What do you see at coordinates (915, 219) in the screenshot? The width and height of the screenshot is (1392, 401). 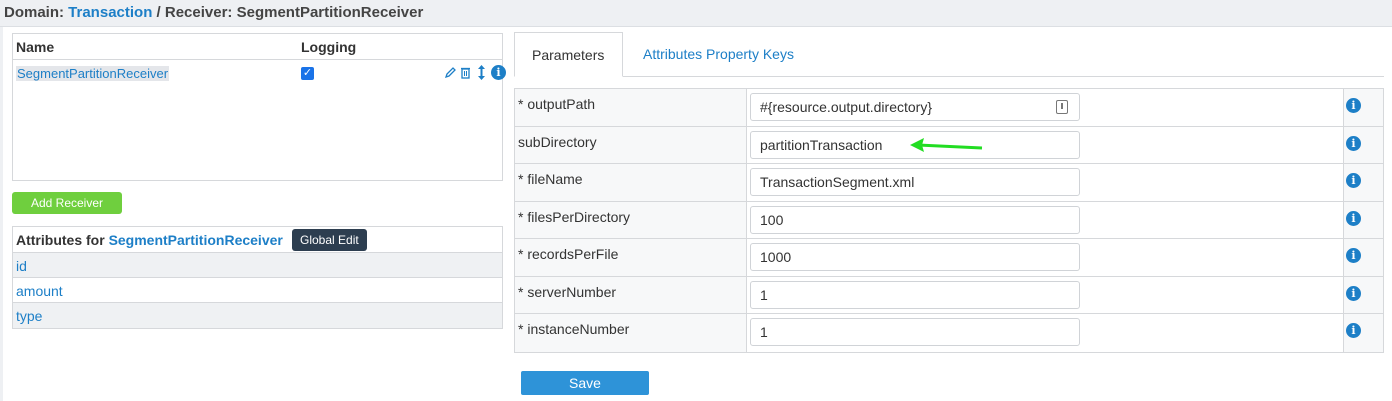 I see `param-input: 100` at bounding box center [915, 219].